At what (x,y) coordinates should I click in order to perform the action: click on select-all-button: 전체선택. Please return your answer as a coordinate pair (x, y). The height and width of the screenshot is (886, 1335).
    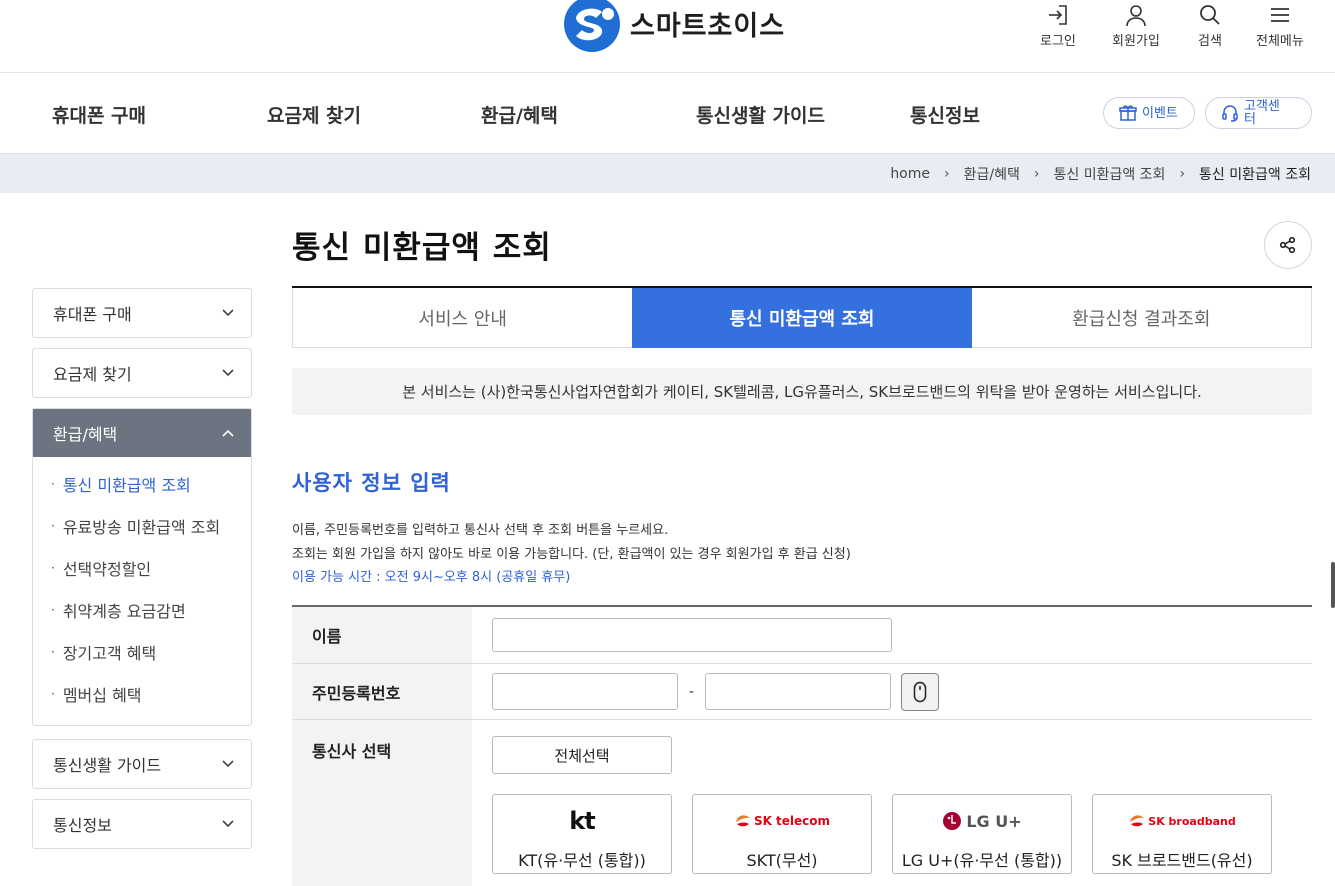
    Looking at the image, I should click on (582, 755).